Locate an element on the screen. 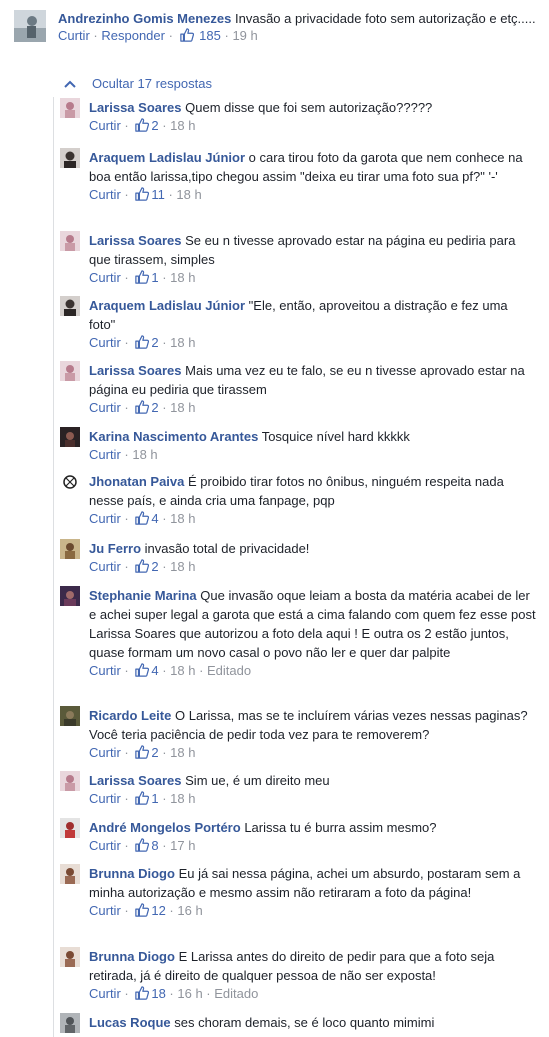 Image resolution: width=549 pixels, height=1037 pixels. comment-author: Andrezinho Gomis Menezes is located at coordinates (144, 18).